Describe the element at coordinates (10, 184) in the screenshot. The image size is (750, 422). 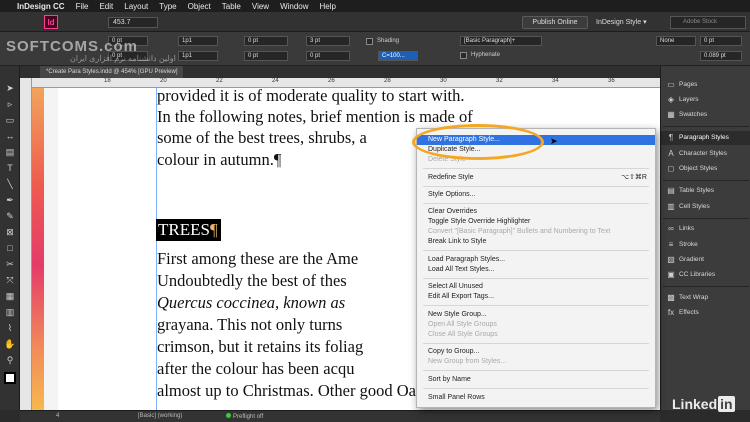
I see `line-tool-icon: ╲` at that location.